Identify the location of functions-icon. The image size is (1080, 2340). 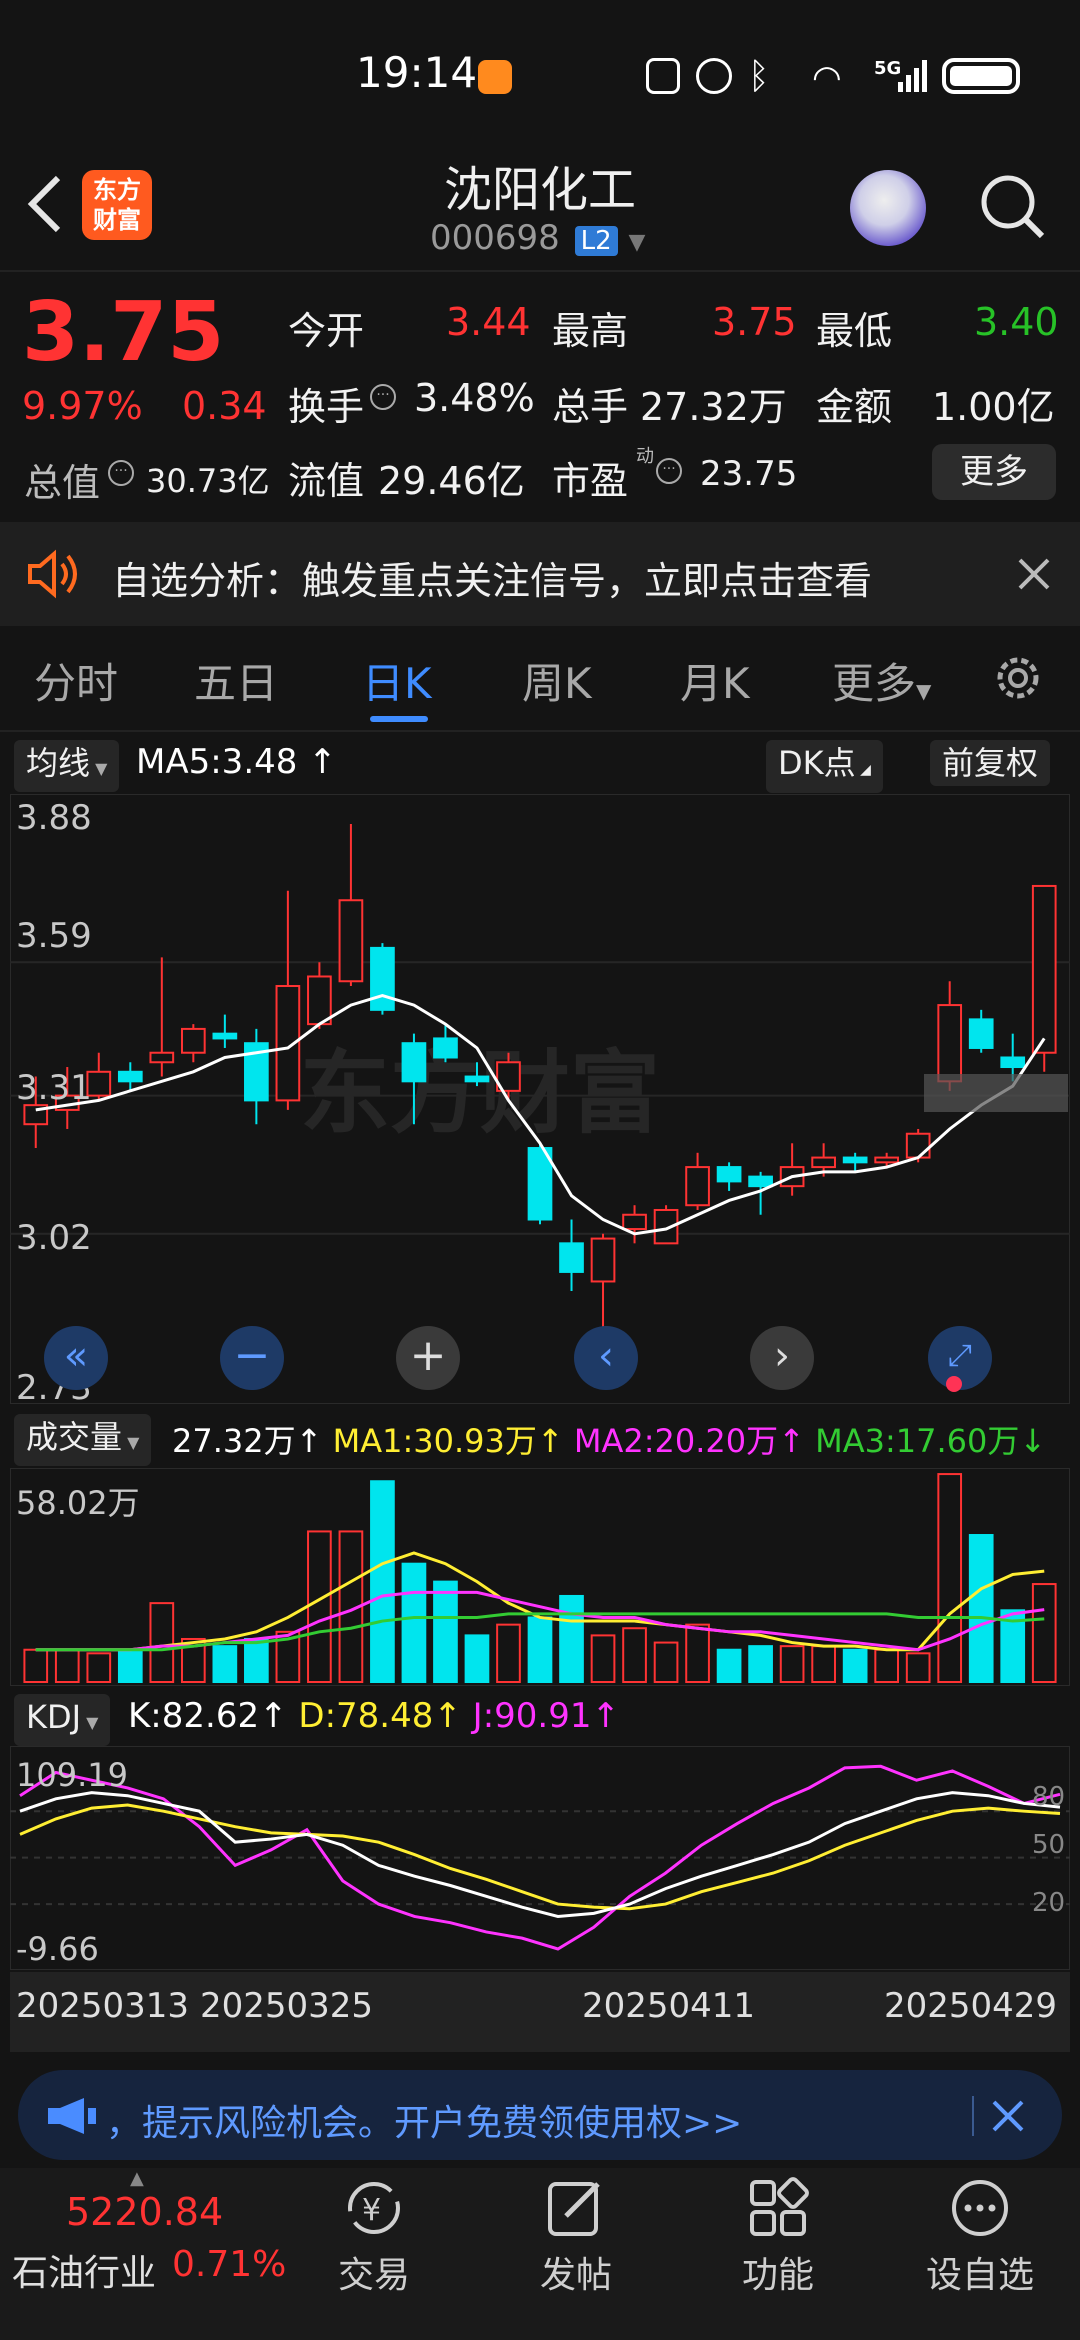
(778, 2208).